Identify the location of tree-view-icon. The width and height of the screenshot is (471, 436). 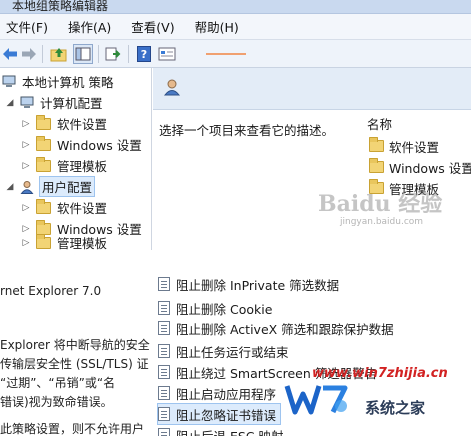
(83, 54).